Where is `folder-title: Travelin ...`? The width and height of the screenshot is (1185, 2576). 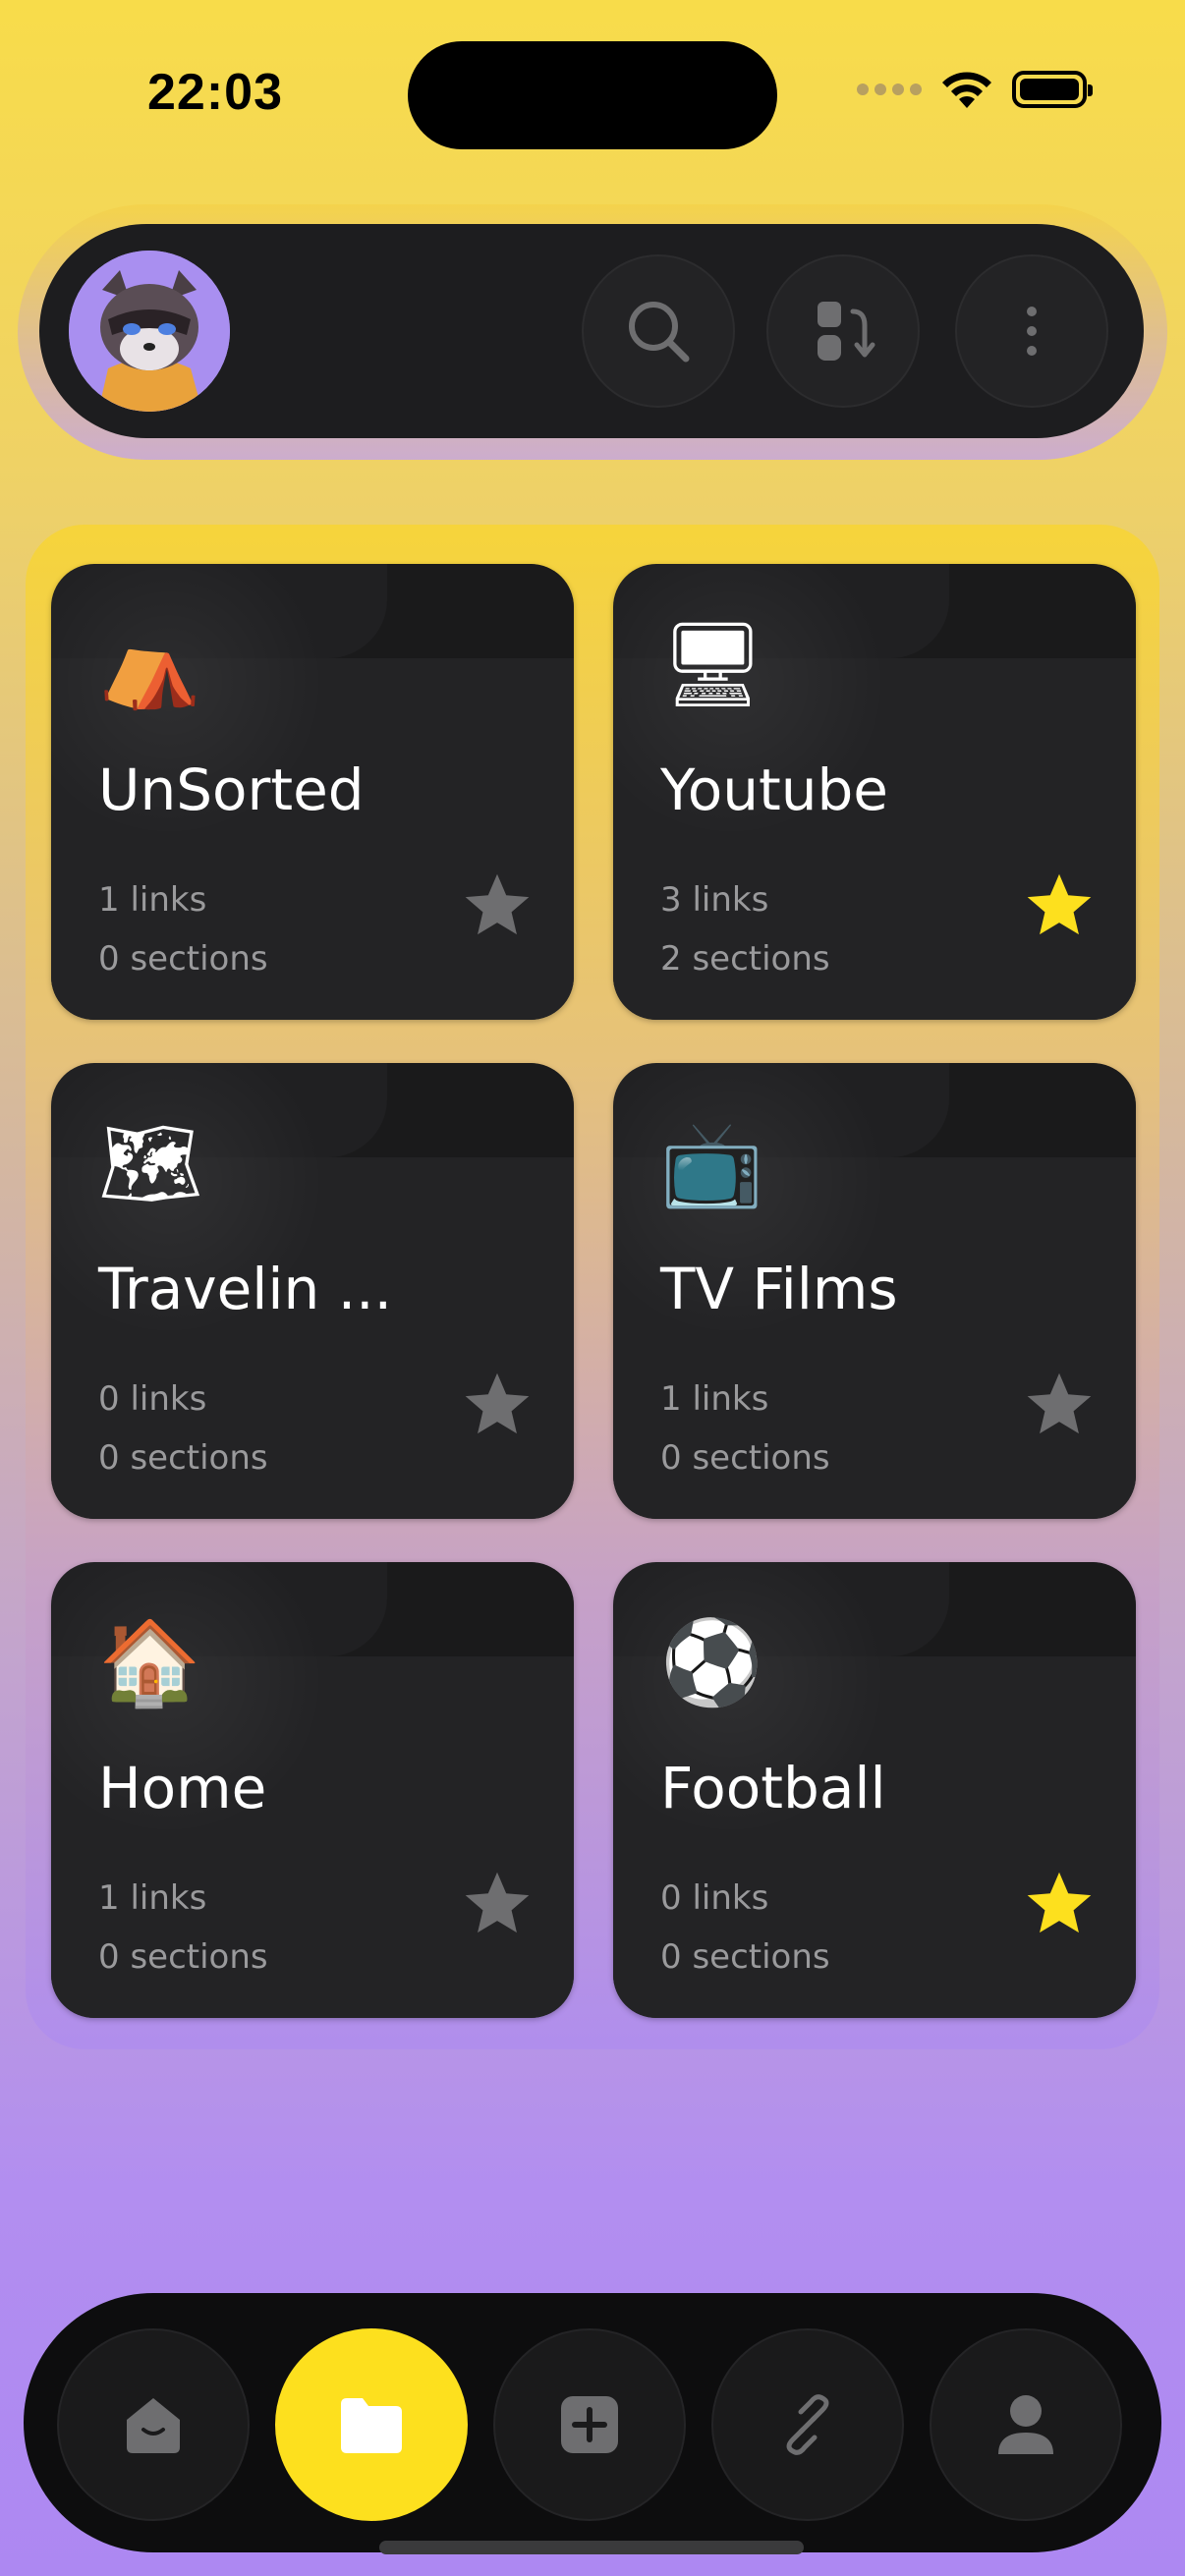
folder-title: Travelin ... is located at coordinates (246, 1289).